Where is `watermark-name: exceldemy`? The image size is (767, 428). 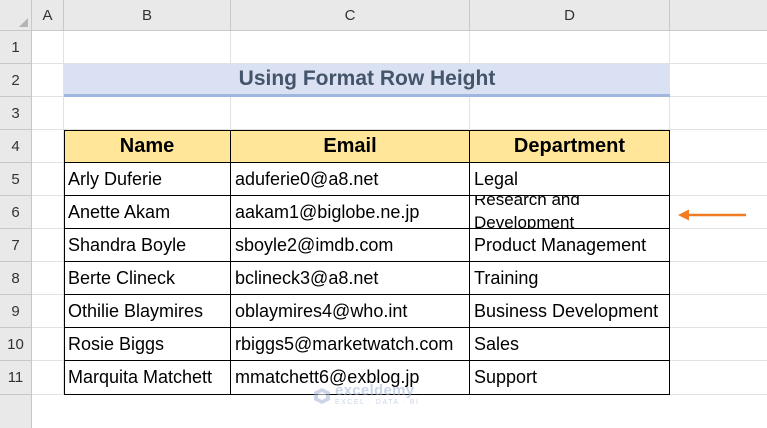 watermark-name: exceldemy is located at coordinates (375, 390).